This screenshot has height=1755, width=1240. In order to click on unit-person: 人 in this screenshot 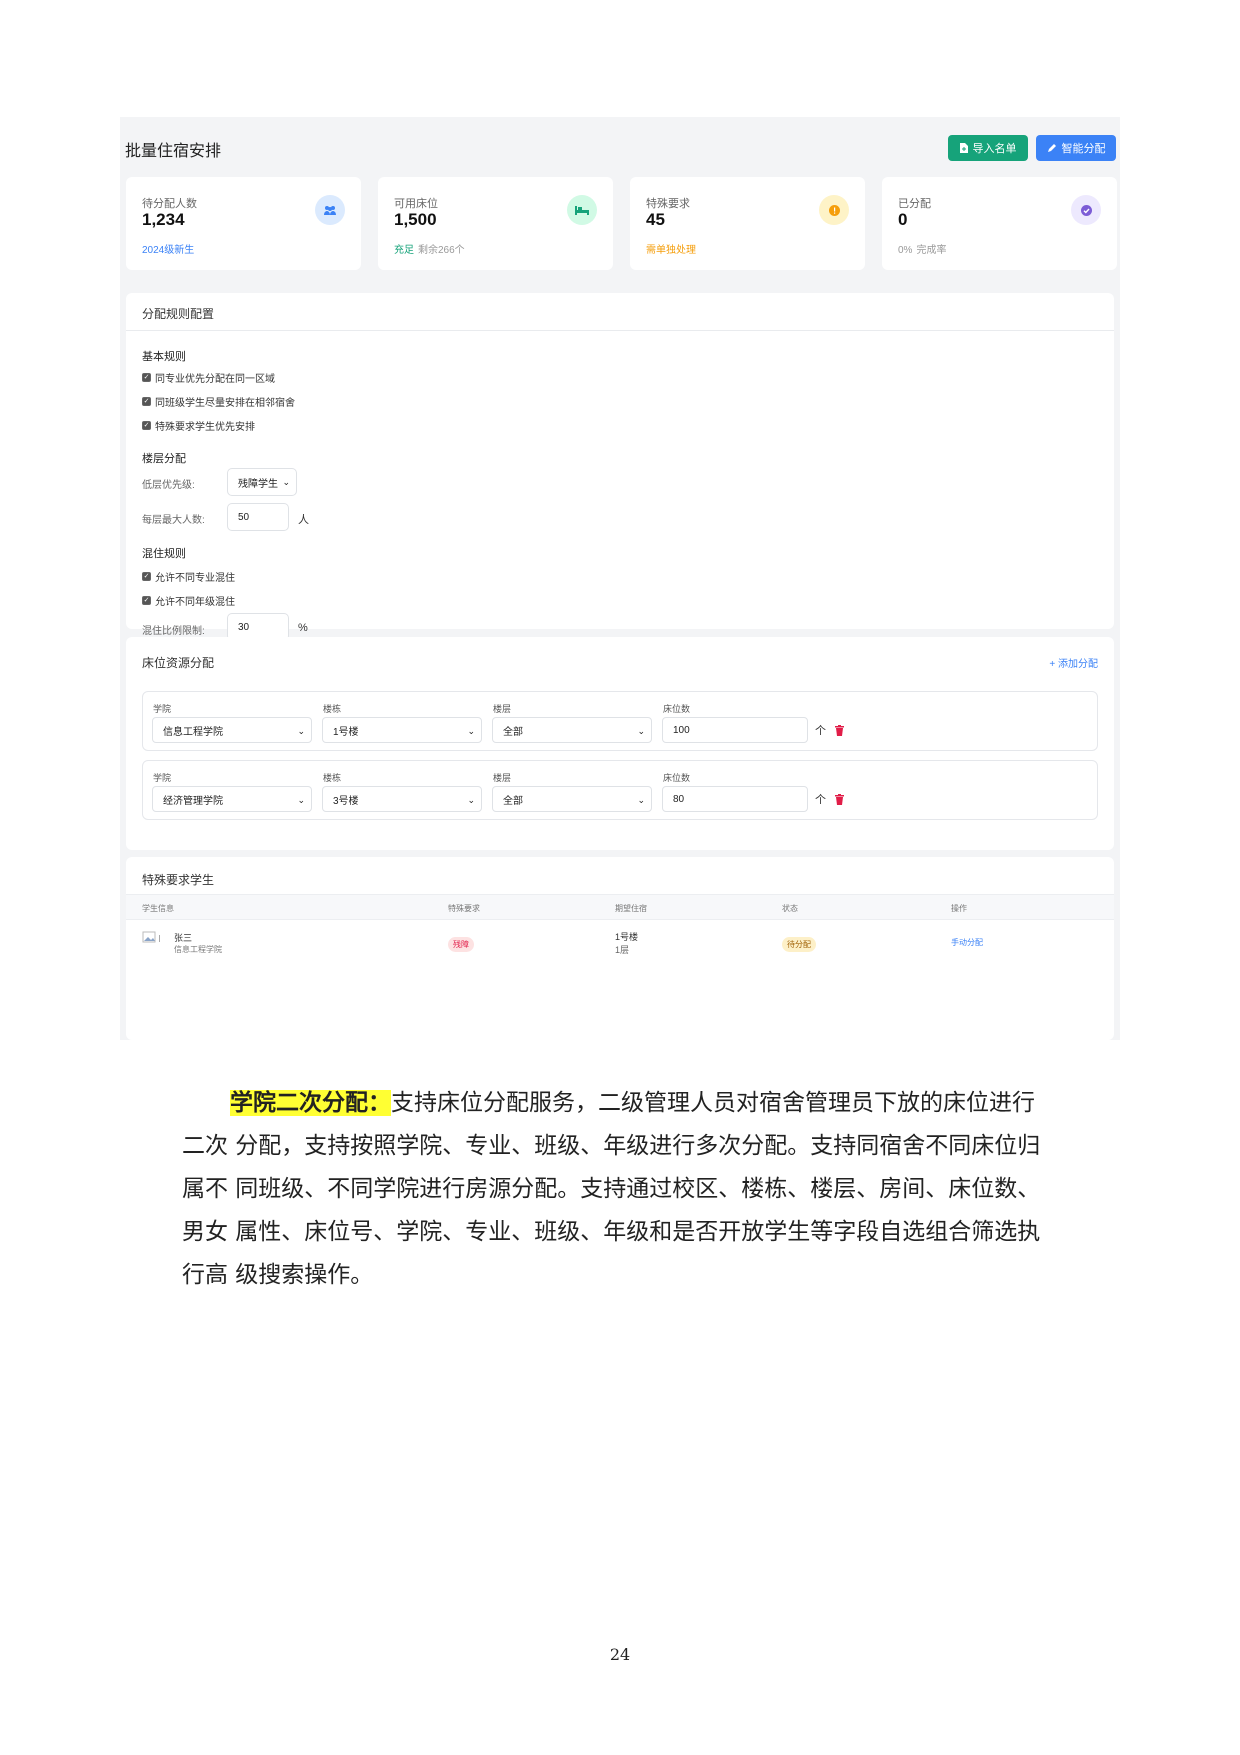, I will do `click(303, 520)`.